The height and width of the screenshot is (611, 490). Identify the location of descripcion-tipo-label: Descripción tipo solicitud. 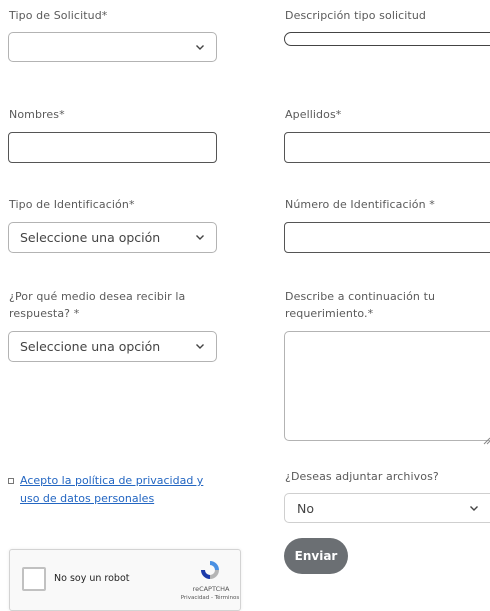
(356, 15).